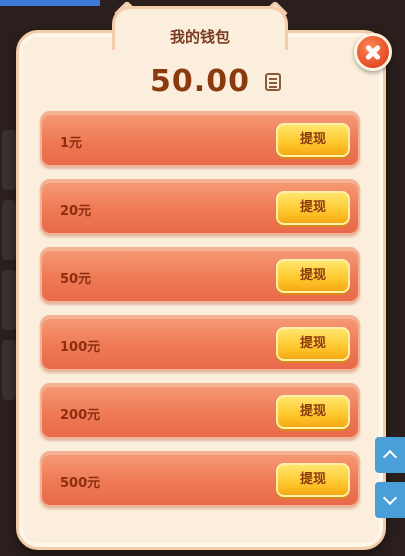 Image resolution: width=405 pixels, height=556 pixels. I want to click on wallet-title: 我的钱包, so click(199, 37).